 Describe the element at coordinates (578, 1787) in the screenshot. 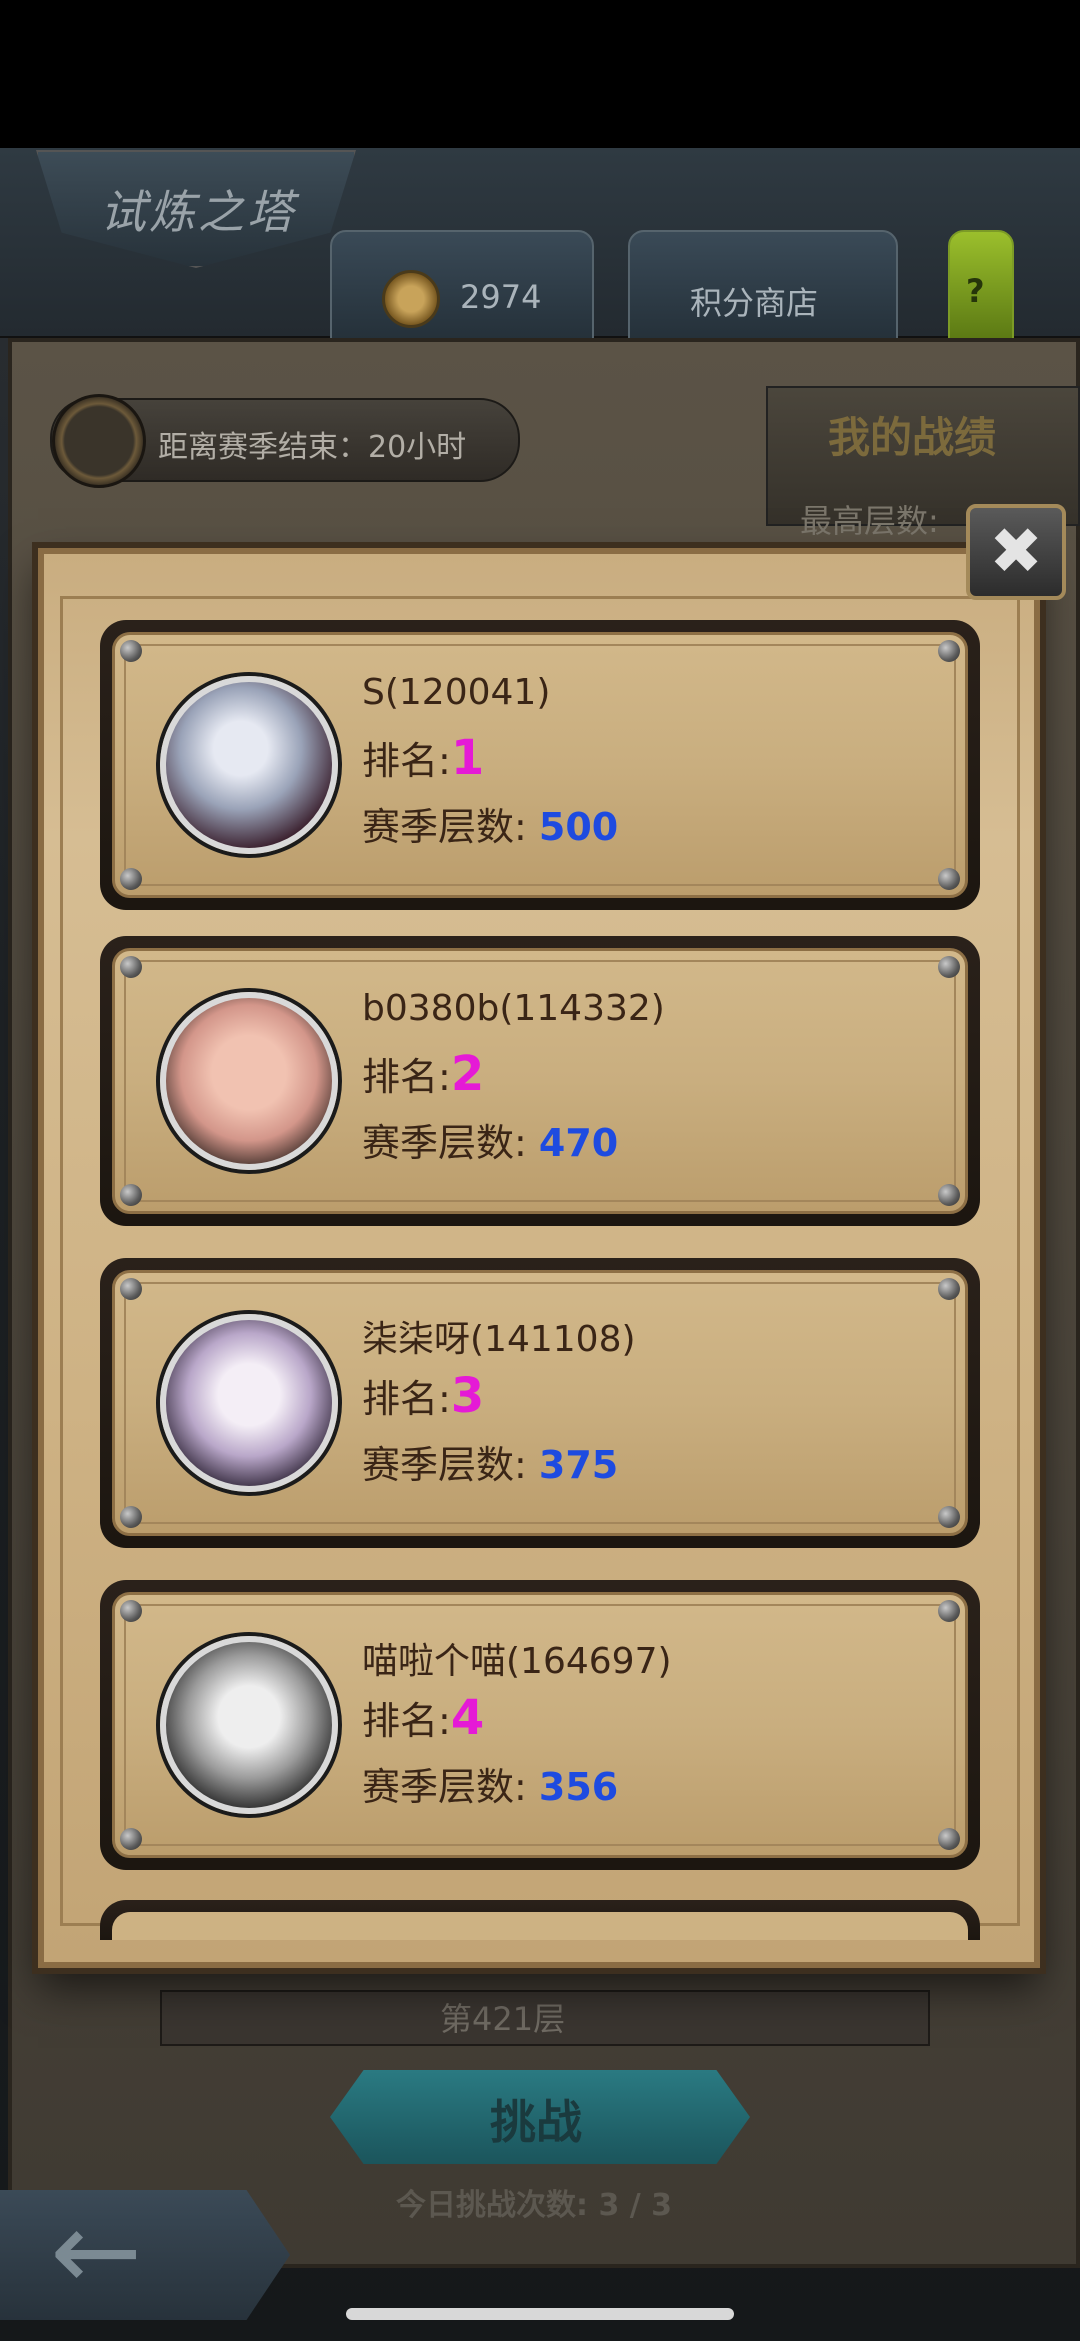

I see `season-floor-value: 356` at that location.